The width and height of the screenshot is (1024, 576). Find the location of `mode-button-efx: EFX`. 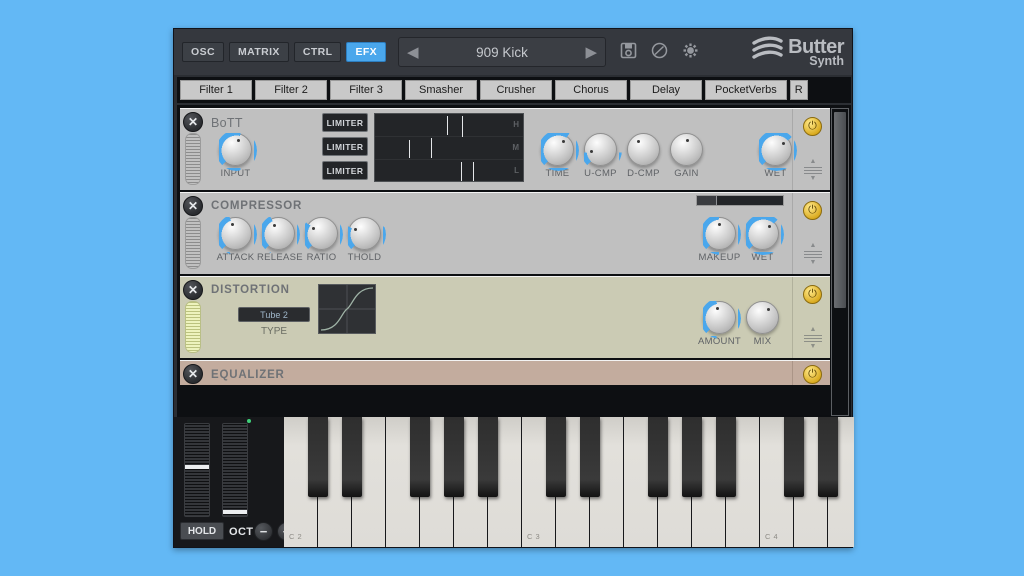

mode-button-efx: EFX is located at coordinates (366, 52).